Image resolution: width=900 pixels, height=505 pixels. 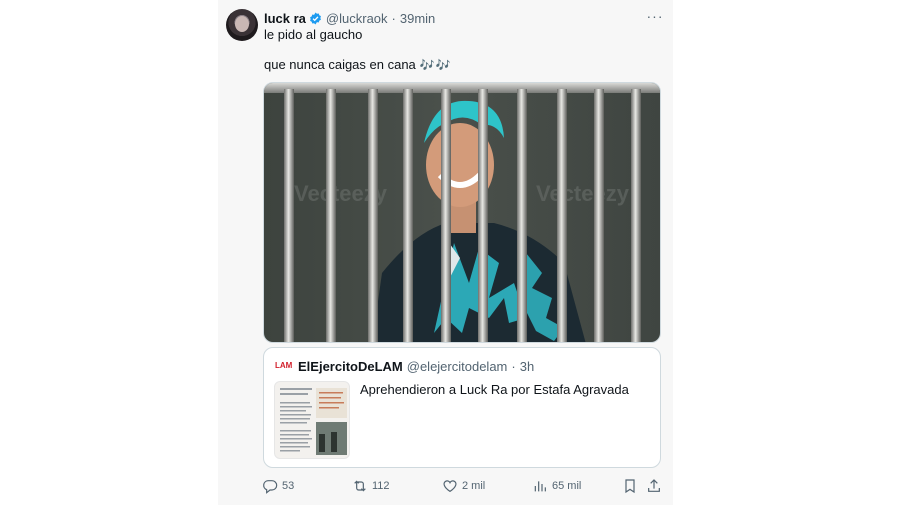 I want to click on like-button: 2 mil, so click(x=463, y=486).